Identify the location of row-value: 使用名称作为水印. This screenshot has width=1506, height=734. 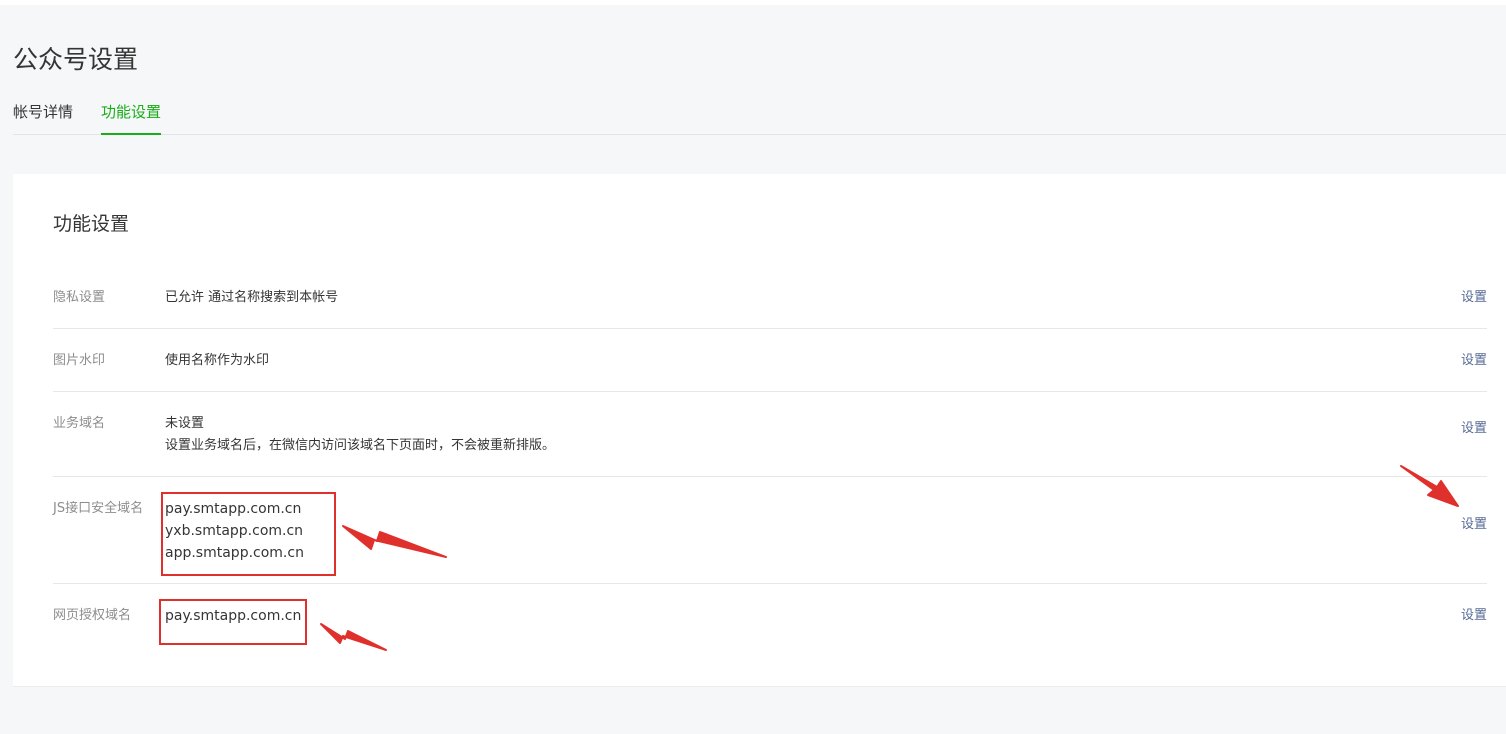
(217, 361).